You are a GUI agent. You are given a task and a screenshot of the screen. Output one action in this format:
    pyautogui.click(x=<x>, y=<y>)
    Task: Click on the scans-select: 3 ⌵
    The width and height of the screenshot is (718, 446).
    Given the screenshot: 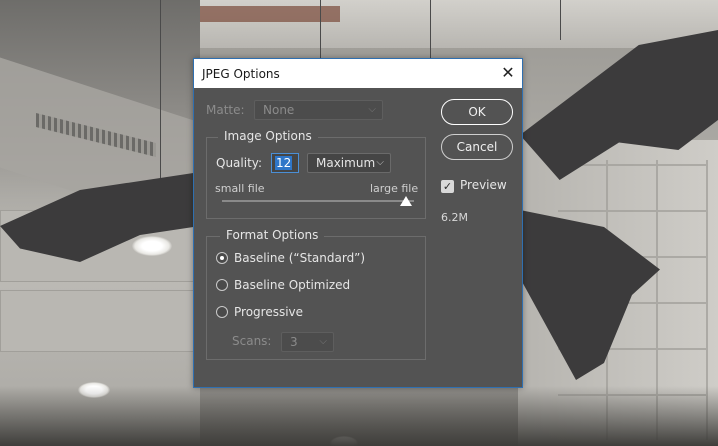 What is the action you would take?
    pyautogui.click(x=307, y=342)
    